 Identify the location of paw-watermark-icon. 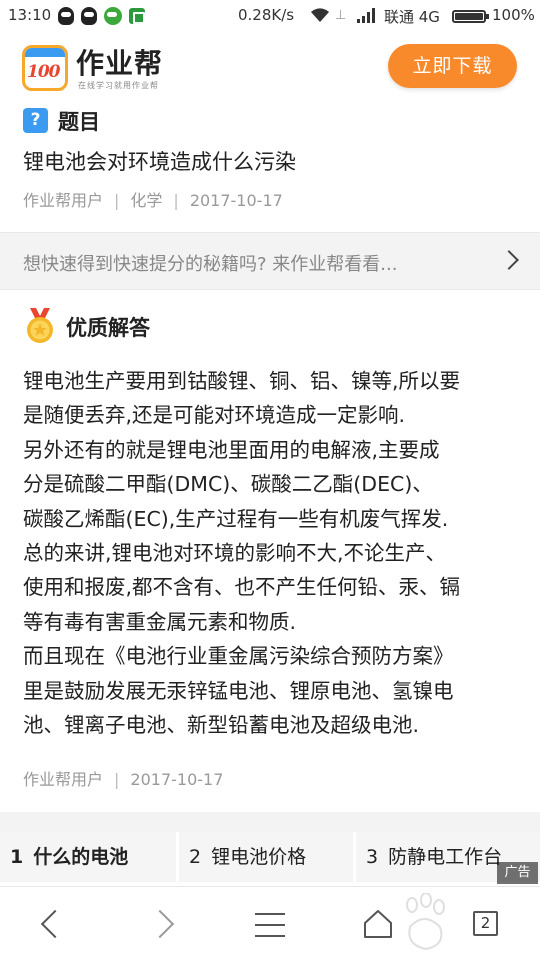
(425, 922).